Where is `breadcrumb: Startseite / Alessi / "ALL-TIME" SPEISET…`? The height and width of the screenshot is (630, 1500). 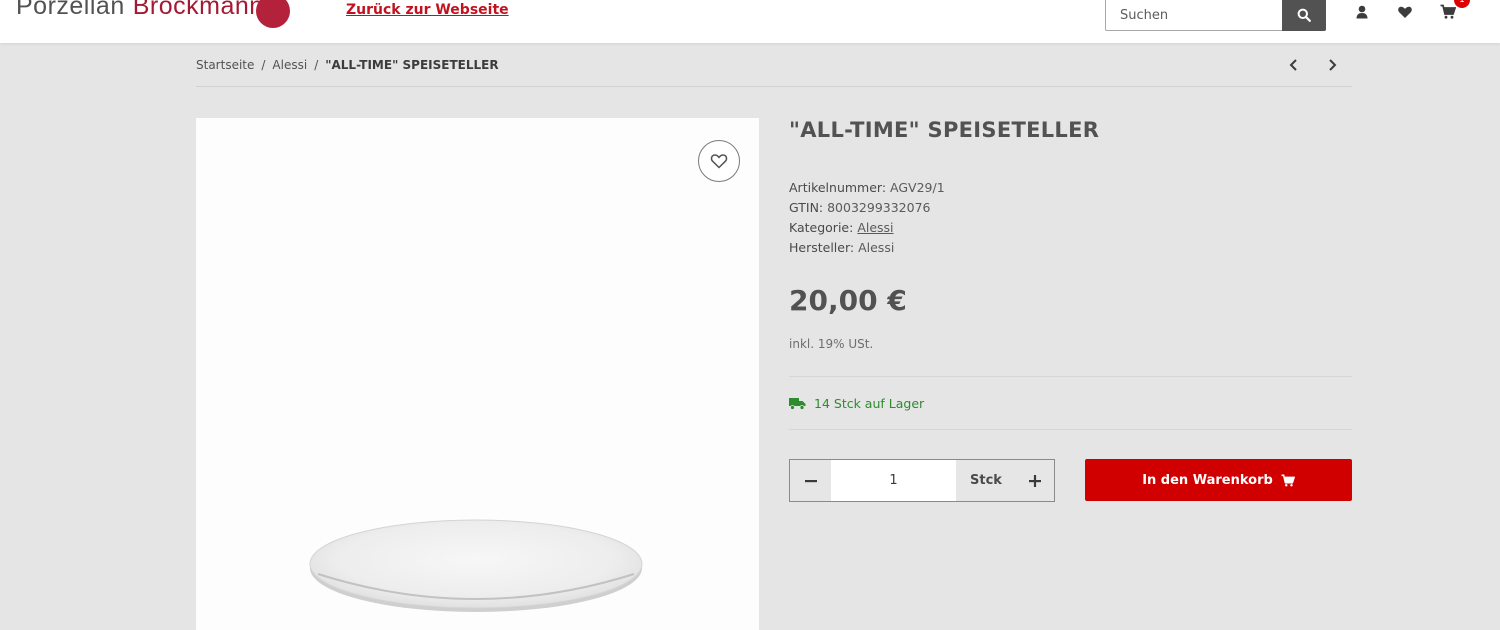
breadcrumb: Startseite / Alessi / "ALL-TIME" SPEISET… is located at coordinates (347, 65).